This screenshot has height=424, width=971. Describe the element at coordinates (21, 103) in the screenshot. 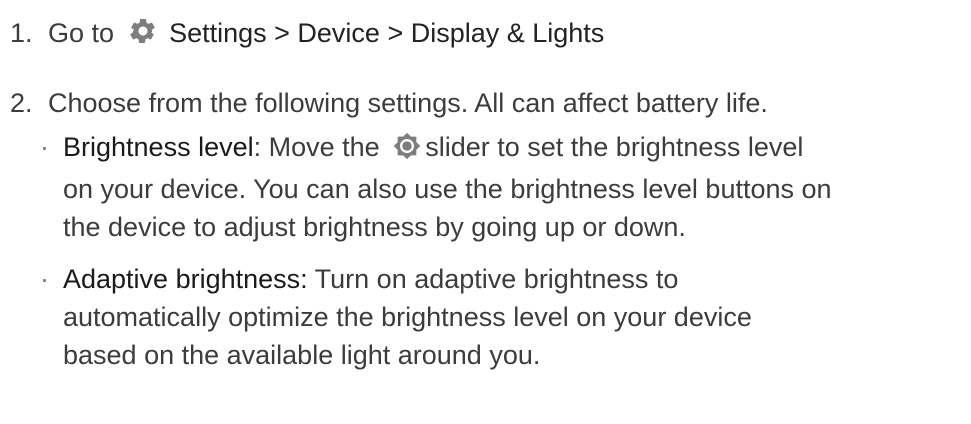

I see `step-number: 2.` at that location.